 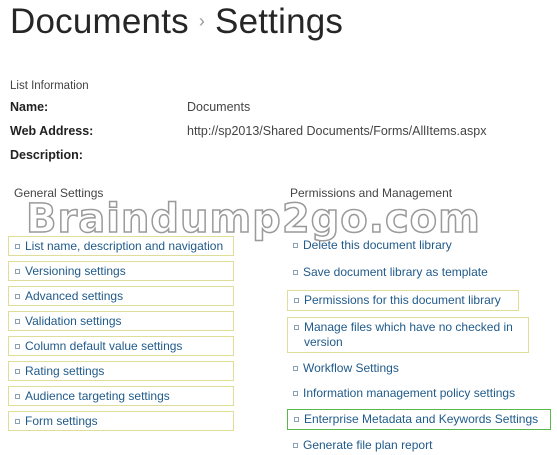 I want to click on list-information-heading: List Information, so click(x=49, y=86).